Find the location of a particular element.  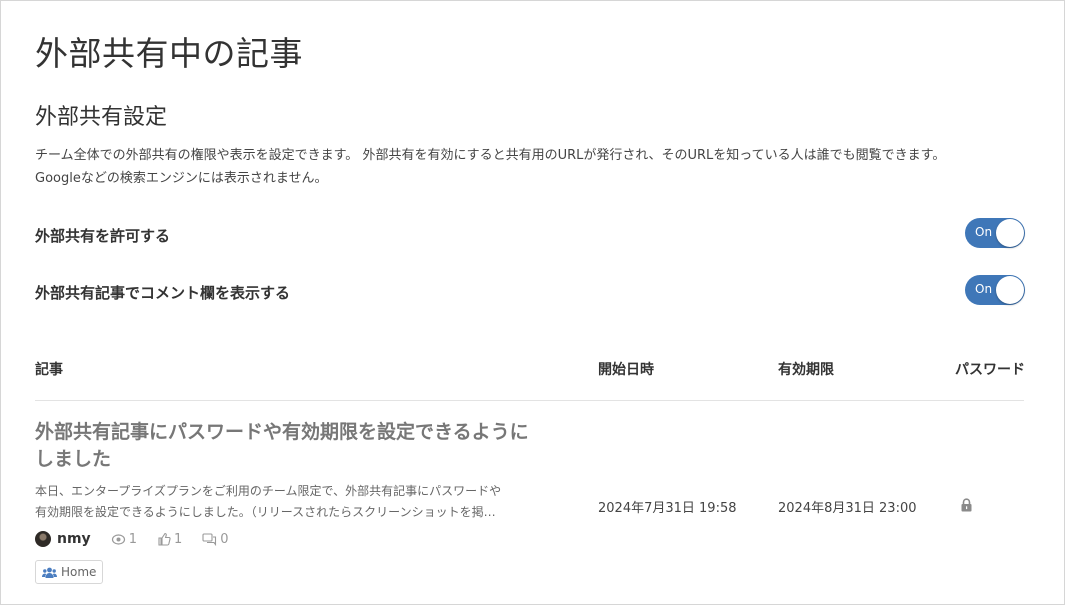

author-name: nmy is located at coordinates (74, 539).